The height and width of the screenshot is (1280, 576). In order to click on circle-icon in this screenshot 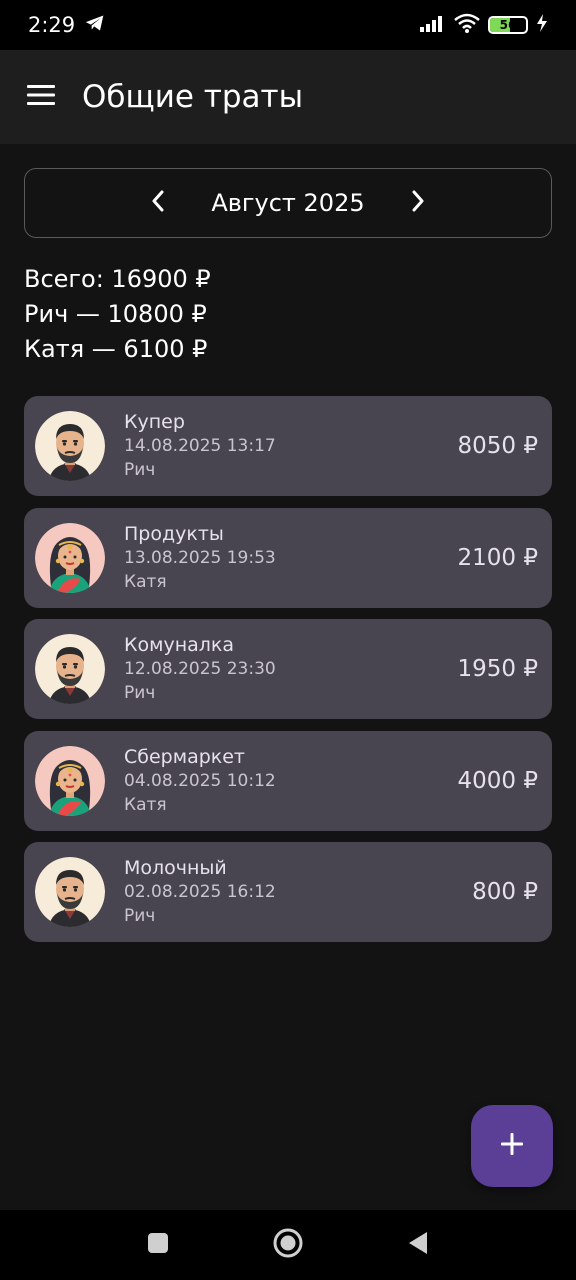, I will do `click(288, 1245)`.